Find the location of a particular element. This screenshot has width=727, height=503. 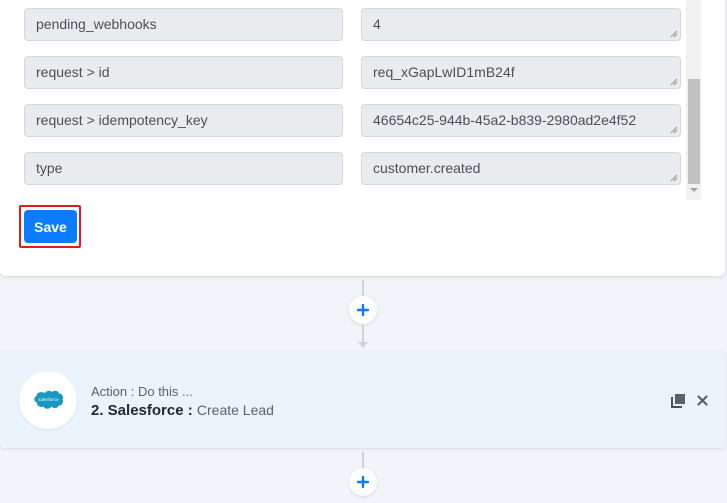

scrollbar-thumb is located at coordinates (694, 131).